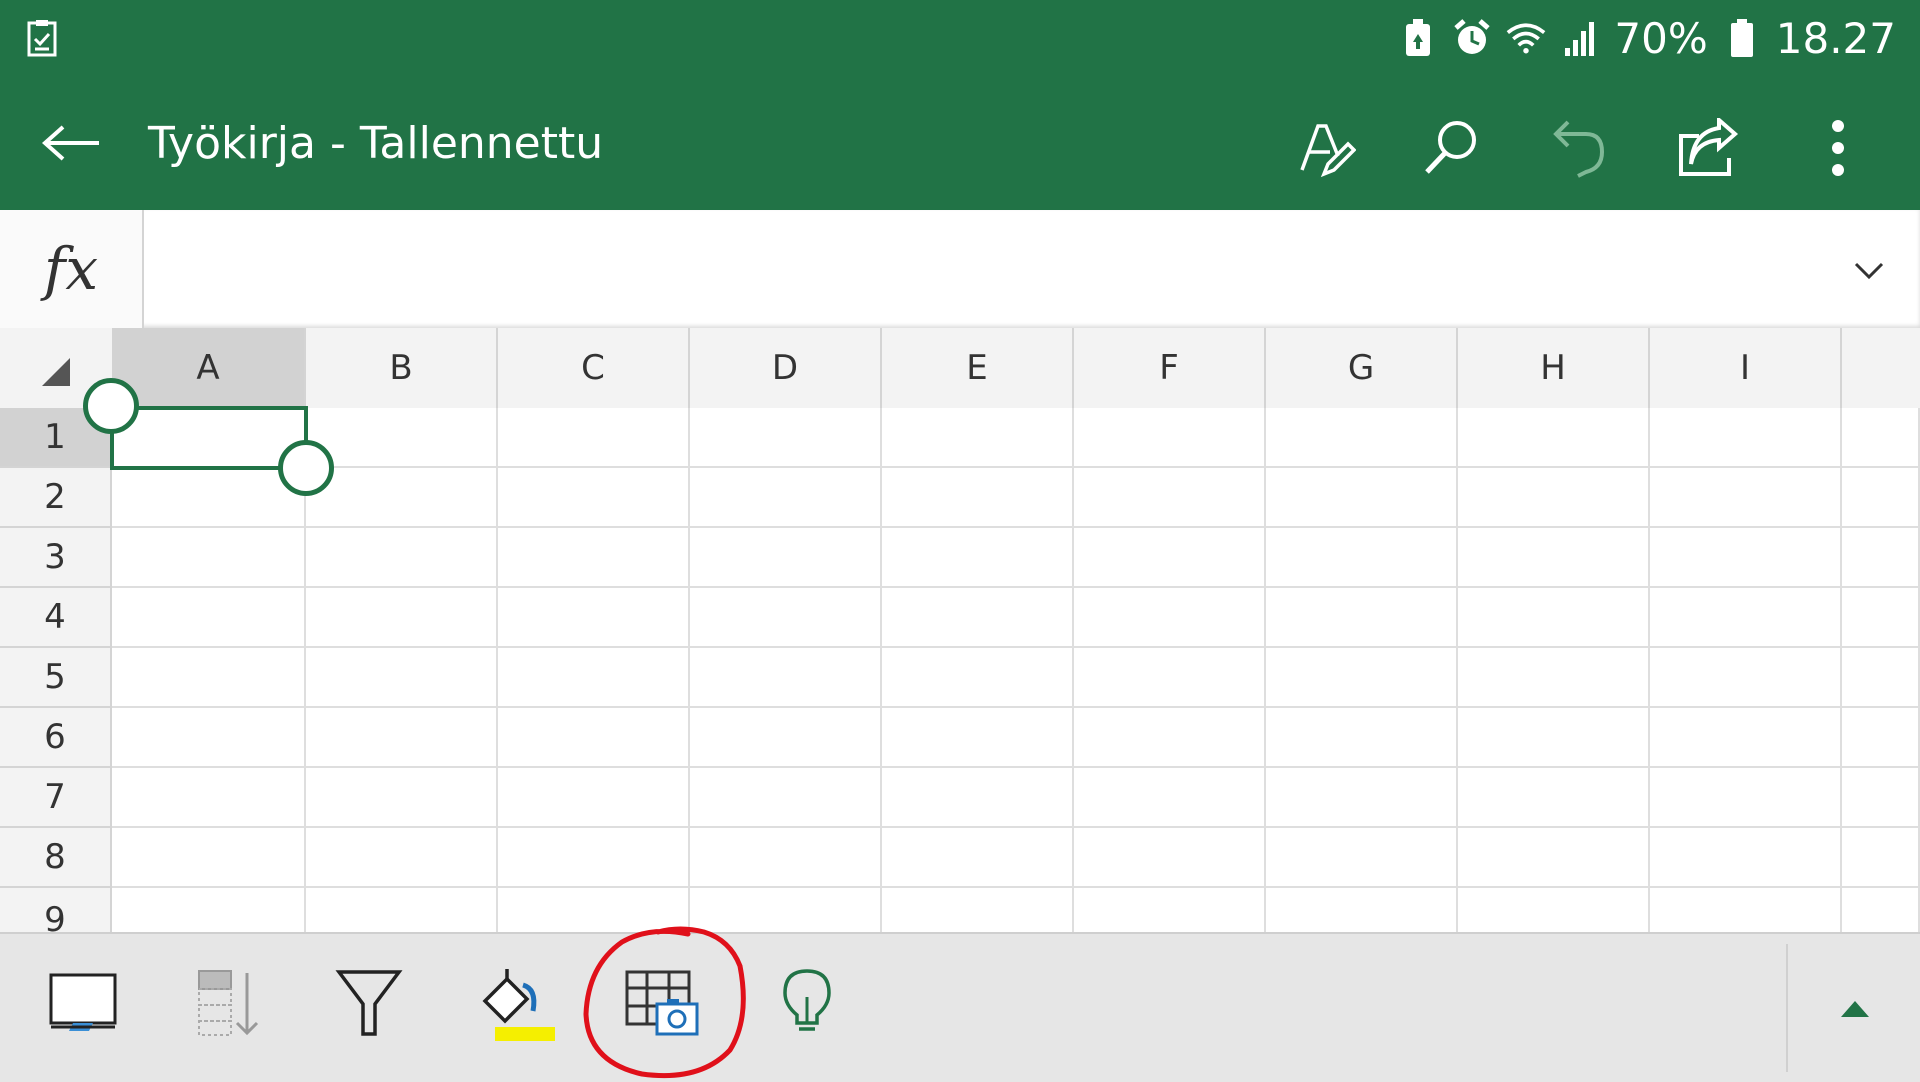 This screenshot has height=1082, width=1920. I want to click on cell-partial1, so click(1881, 438).